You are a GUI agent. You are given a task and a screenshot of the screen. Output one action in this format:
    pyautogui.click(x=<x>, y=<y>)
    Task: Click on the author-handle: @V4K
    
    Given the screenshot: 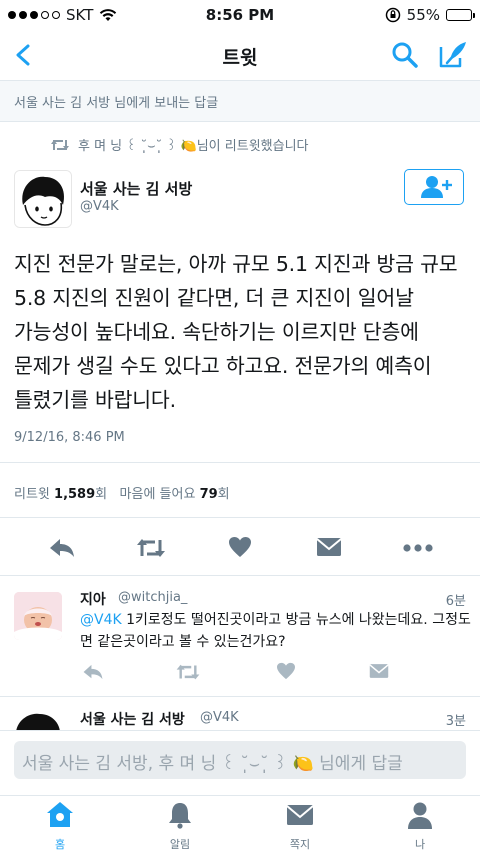 What is the action you would take?
    pyautogui.click(x=99, y=206)
    